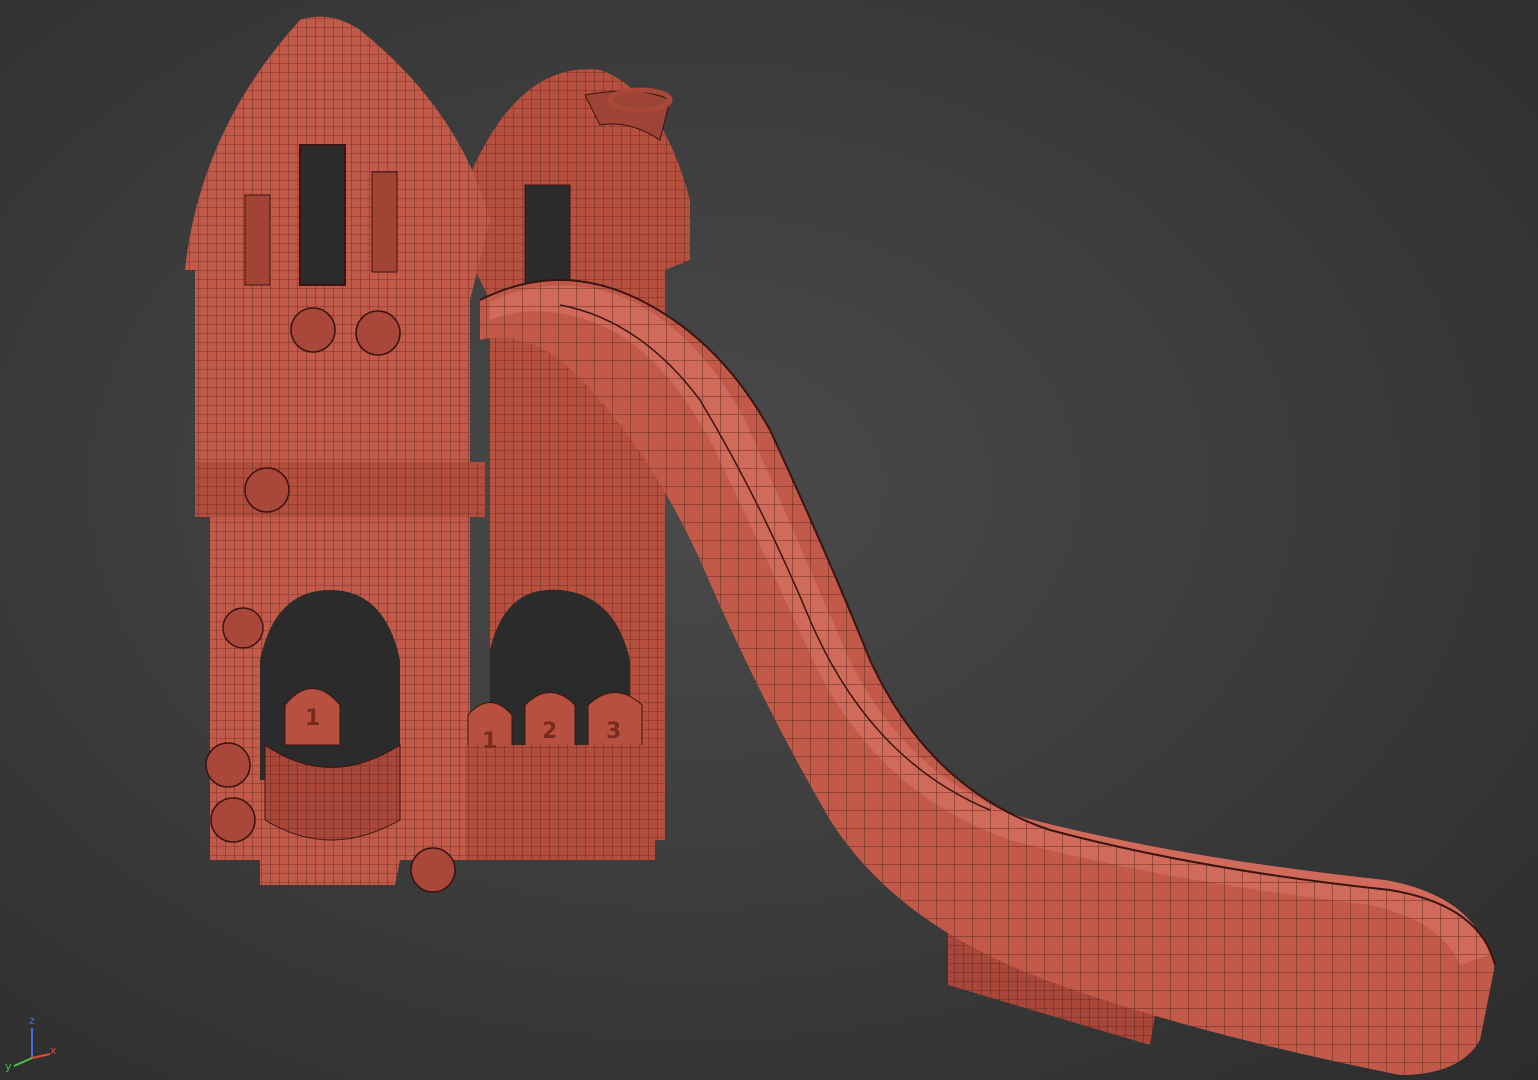 This screenshot has height=1080, width=1538. Describe the element at coordinates (8, 1066) in the screenshot. I see `y-axis-label: y` at that location.